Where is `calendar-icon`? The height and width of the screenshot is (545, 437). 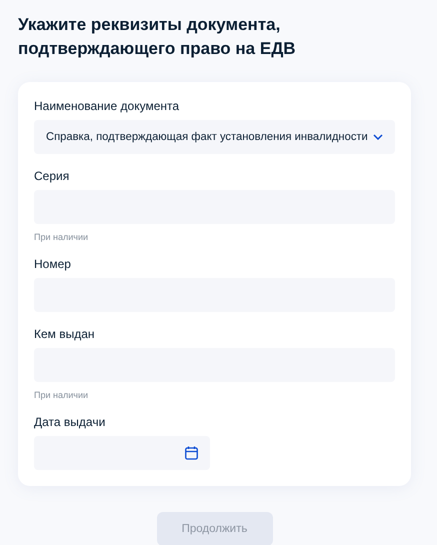 calendar-icon is located at coordinates (191, 453).